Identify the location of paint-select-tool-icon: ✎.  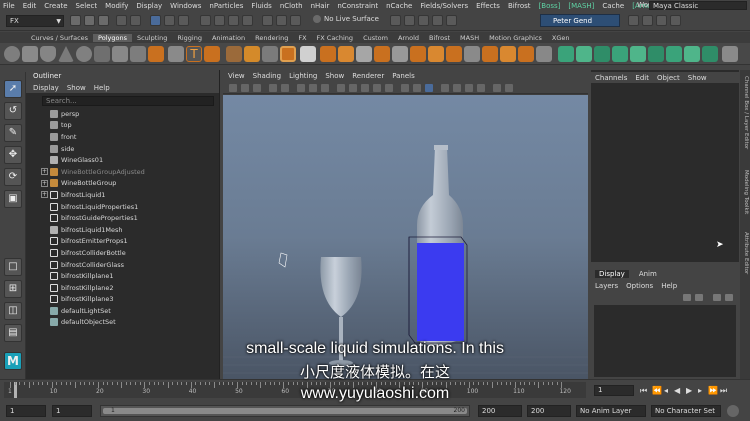
(13, 133).